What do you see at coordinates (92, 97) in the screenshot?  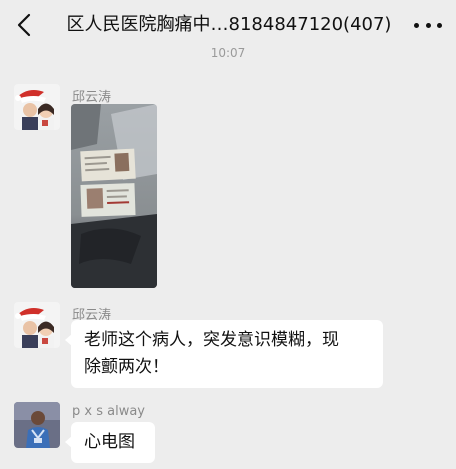 I see `sender-name: 邱云涛` at bounding box center [92, 97].